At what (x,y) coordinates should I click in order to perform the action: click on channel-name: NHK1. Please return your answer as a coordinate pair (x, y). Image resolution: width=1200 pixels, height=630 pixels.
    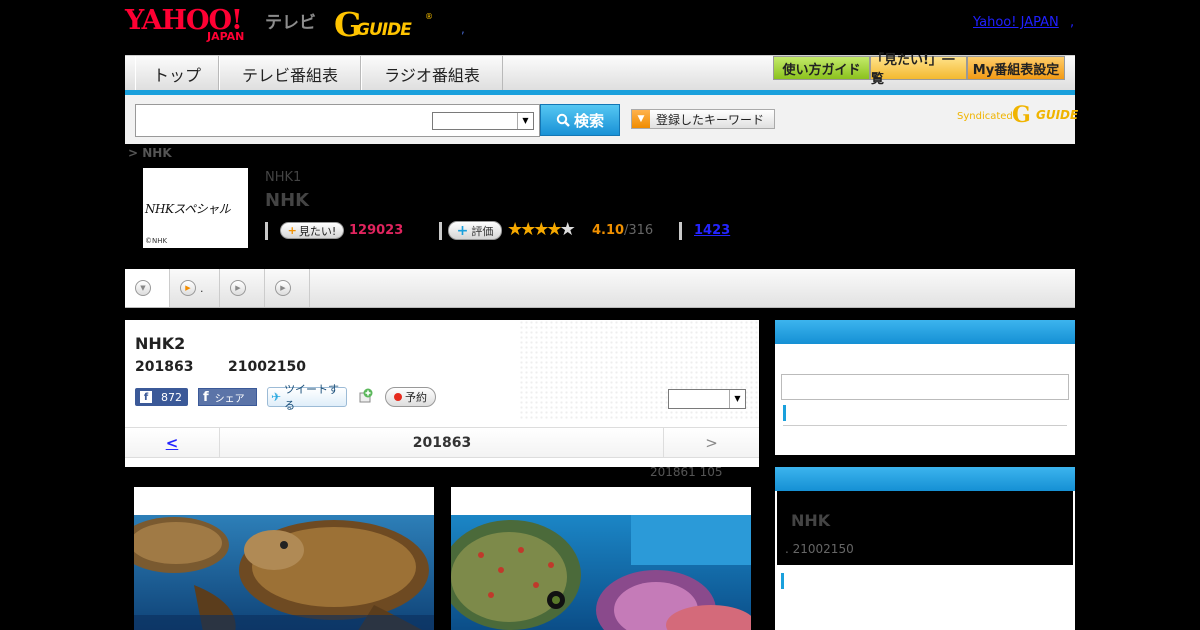
    Looking at the image, I should click on (283, 177).